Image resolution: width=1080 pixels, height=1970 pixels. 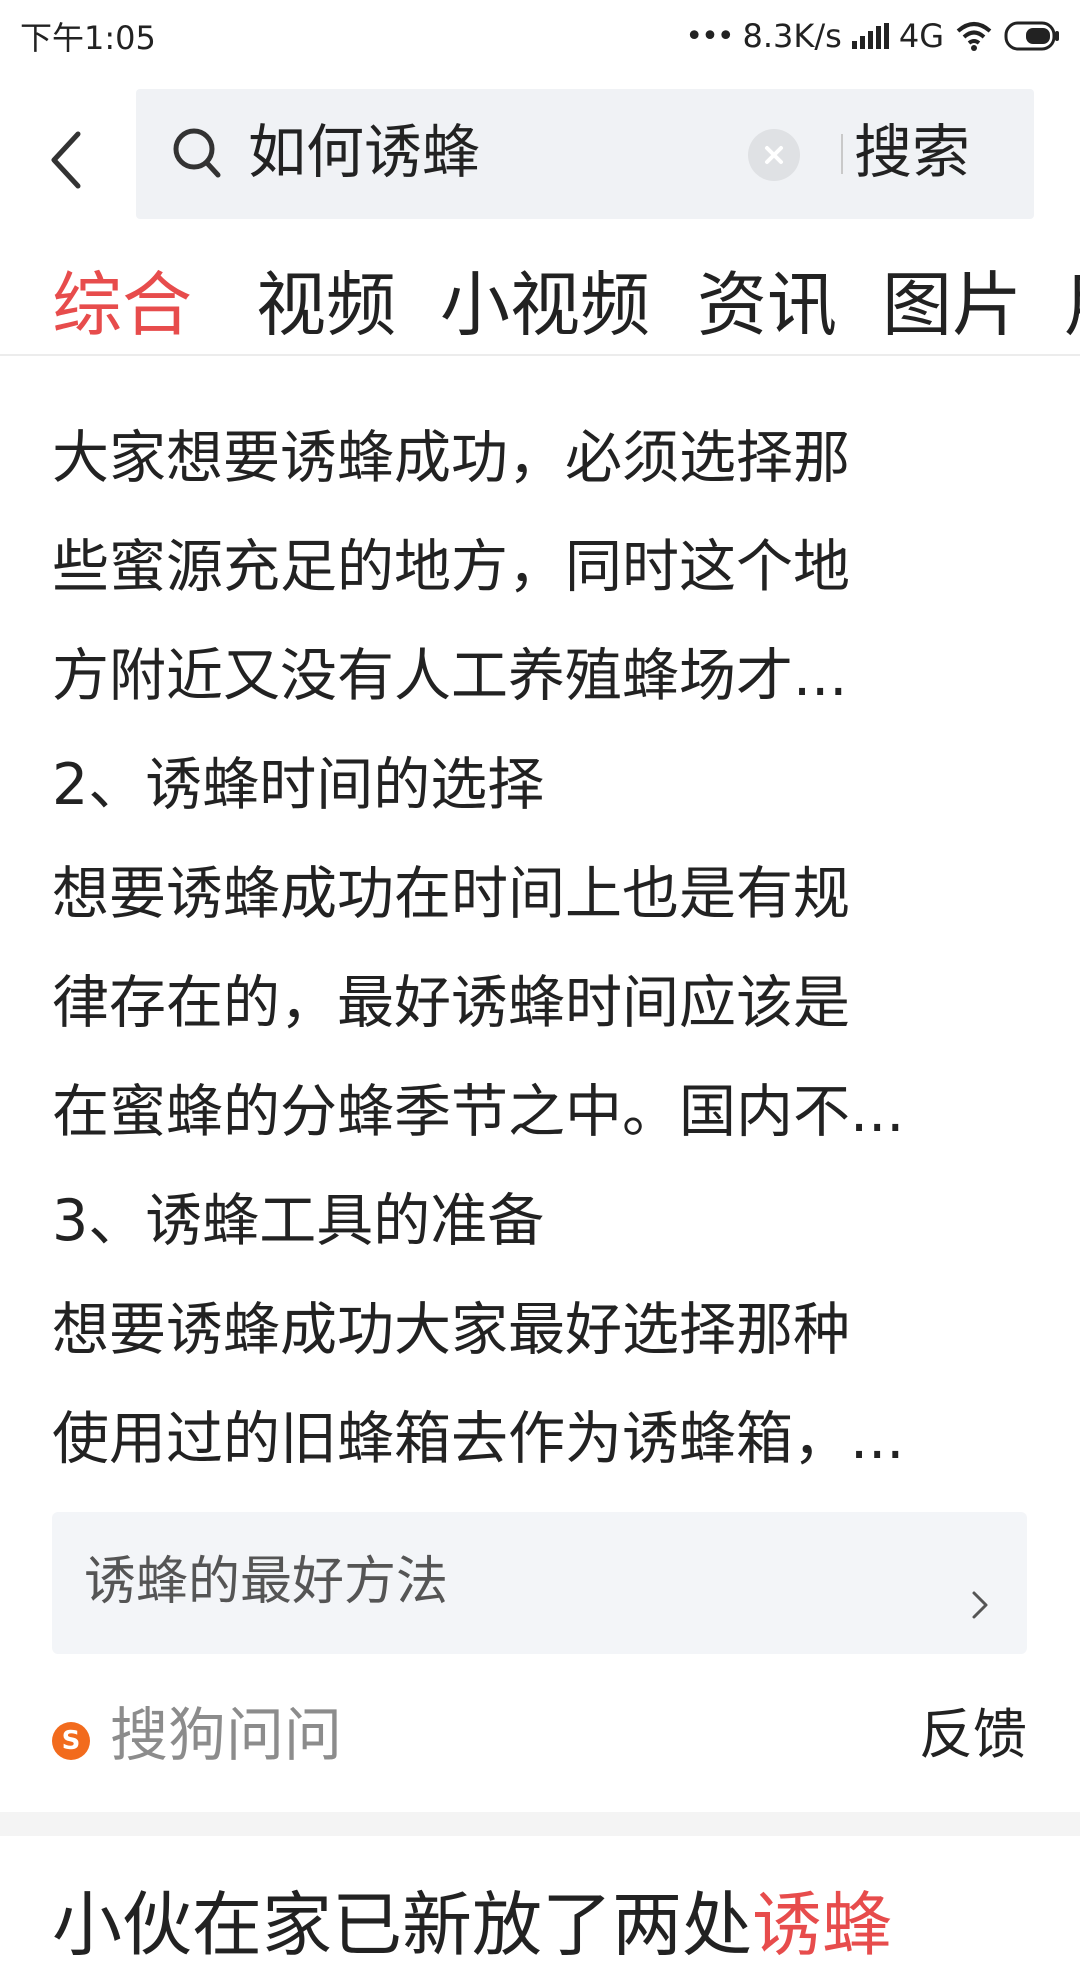 What do you see at coordinates (585, 154) in the screenshot?
I see `search-box: 如何诱蜂 搜索` at bounding box center [585, 154].